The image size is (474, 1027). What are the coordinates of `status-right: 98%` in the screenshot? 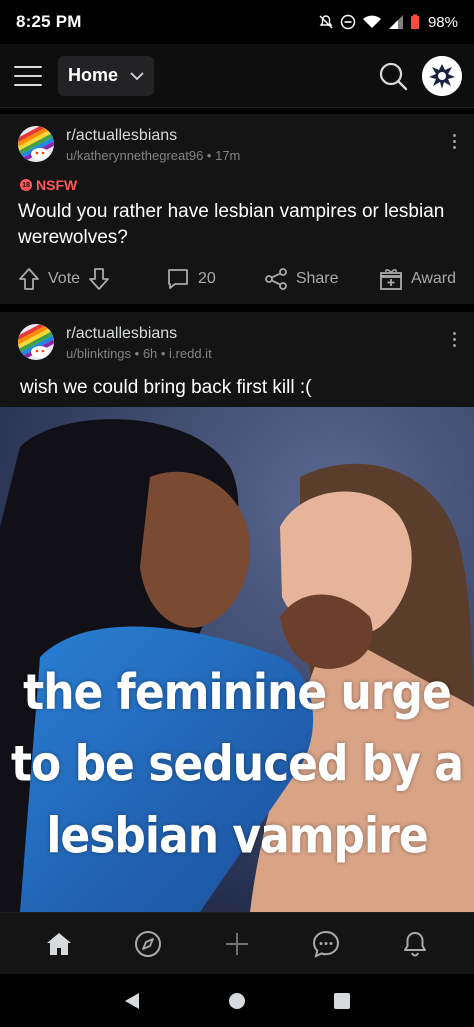 It's located at (388, 22).